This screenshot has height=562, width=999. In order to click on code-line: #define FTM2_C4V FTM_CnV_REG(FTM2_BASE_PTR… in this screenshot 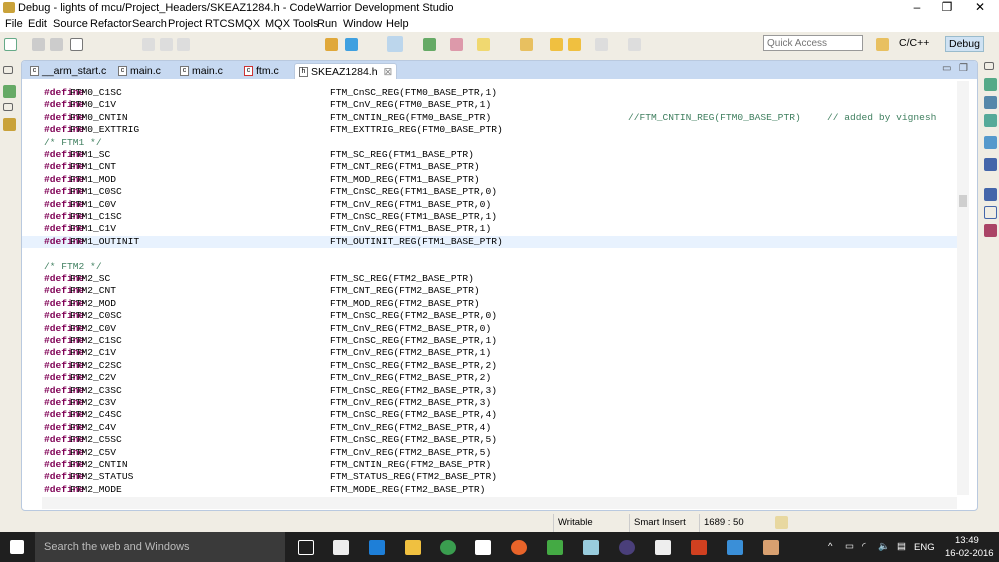, I will do `click(489, 428)`.